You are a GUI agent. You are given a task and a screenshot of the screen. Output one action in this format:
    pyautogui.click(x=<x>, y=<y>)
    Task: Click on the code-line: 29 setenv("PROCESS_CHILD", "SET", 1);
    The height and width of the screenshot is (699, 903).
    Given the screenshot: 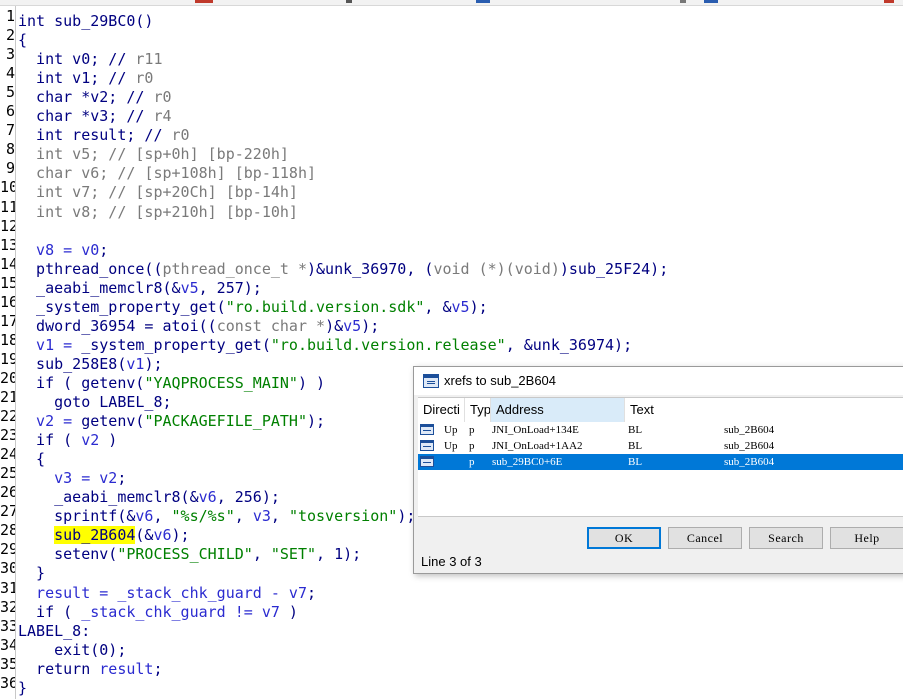 What is the action you would take?
    pyautogui.click(x=180, y=551)
    